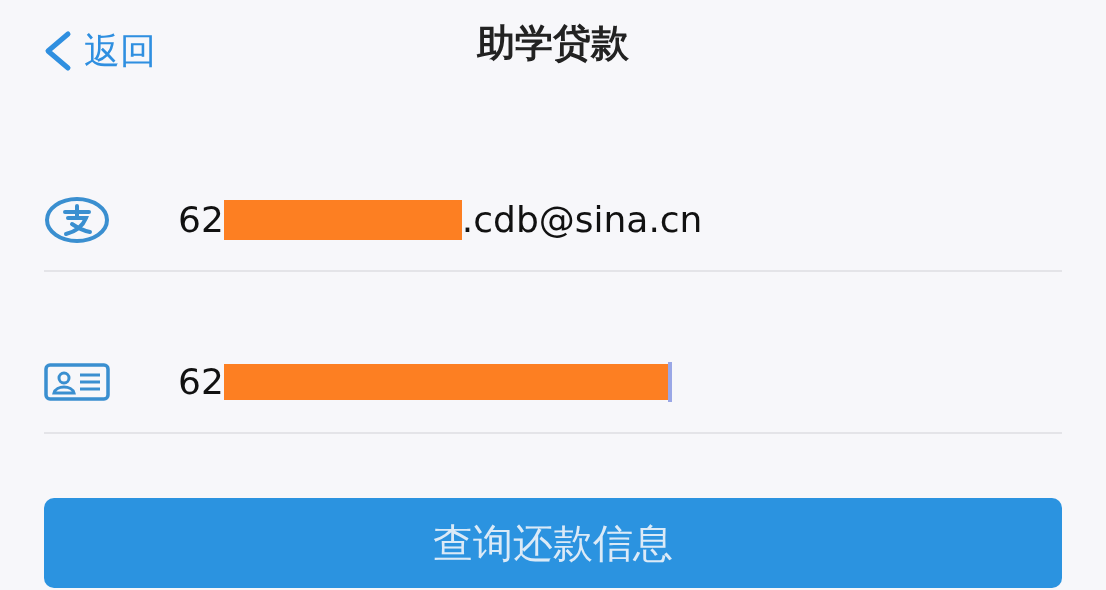  I want to click on payment-logo-icon, so click(77, 220).